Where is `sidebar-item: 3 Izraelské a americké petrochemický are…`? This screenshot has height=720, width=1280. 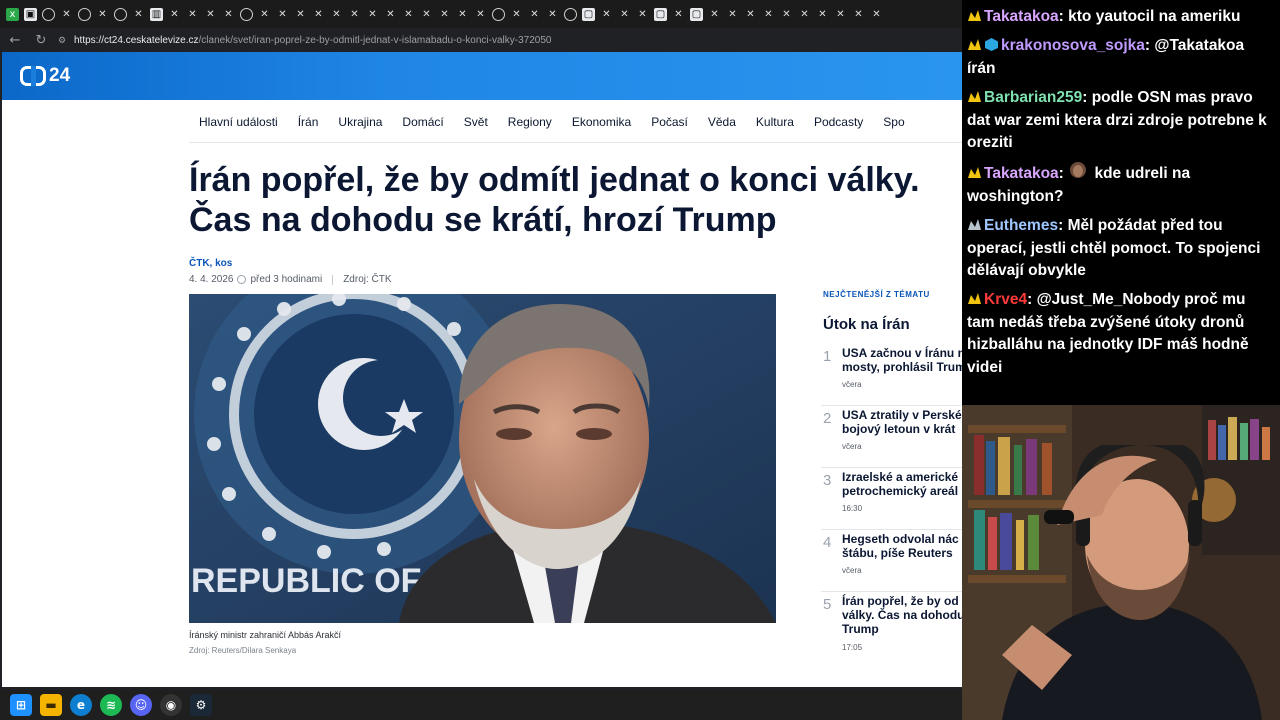 sidebar-item: 3 Izraelské a americké petrochemický are… is located at coordinates (891, 499).